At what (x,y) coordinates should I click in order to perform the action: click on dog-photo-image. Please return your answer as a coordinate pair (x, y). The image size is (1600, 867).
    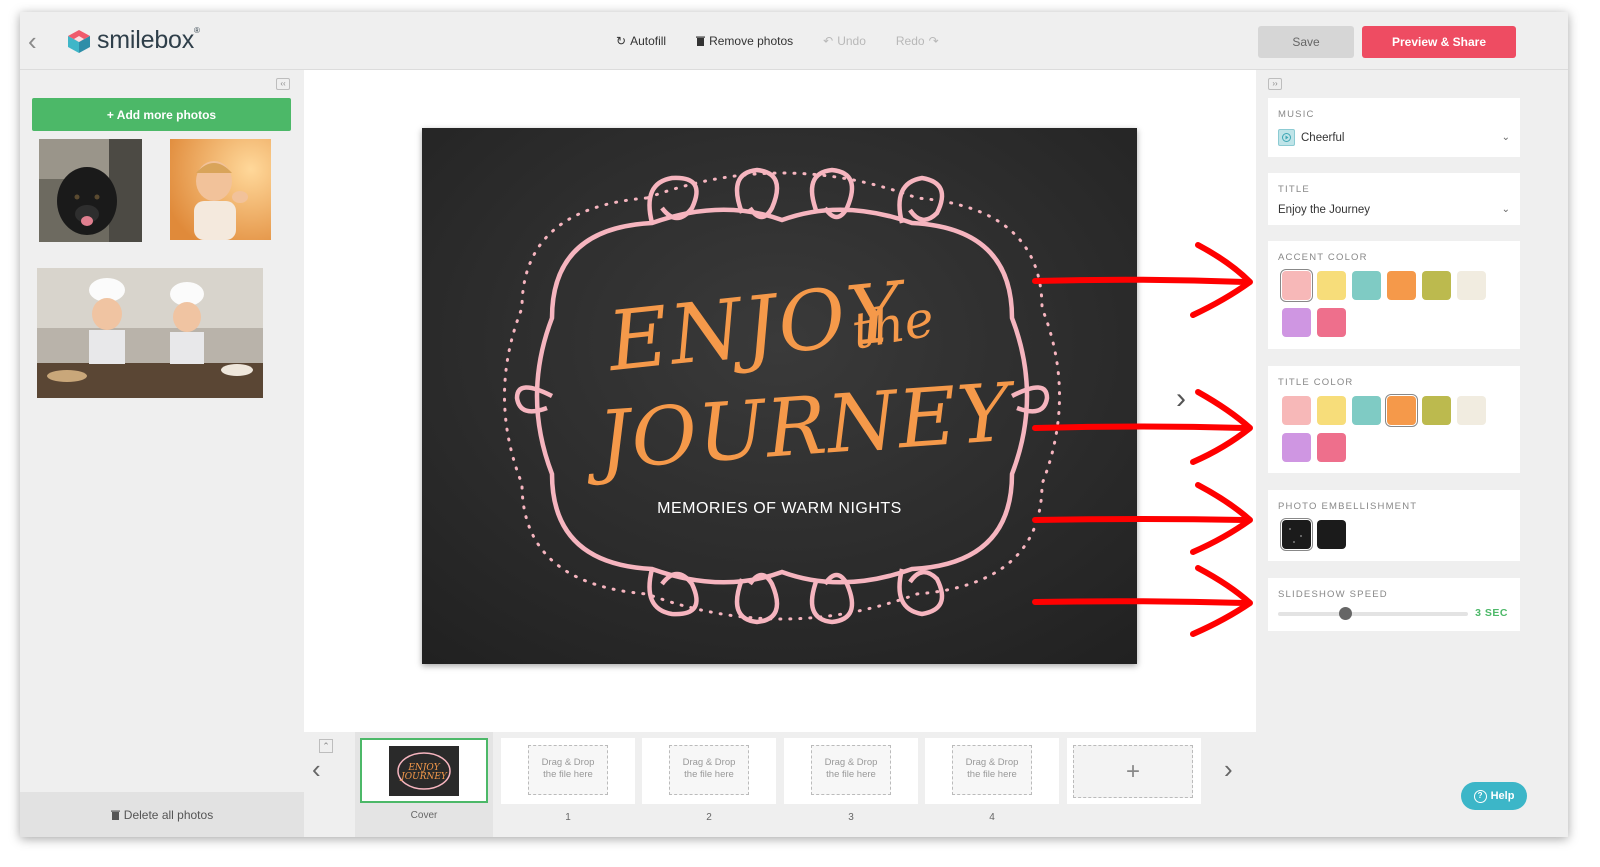
    Looking at the image, I should click on (90, 190).